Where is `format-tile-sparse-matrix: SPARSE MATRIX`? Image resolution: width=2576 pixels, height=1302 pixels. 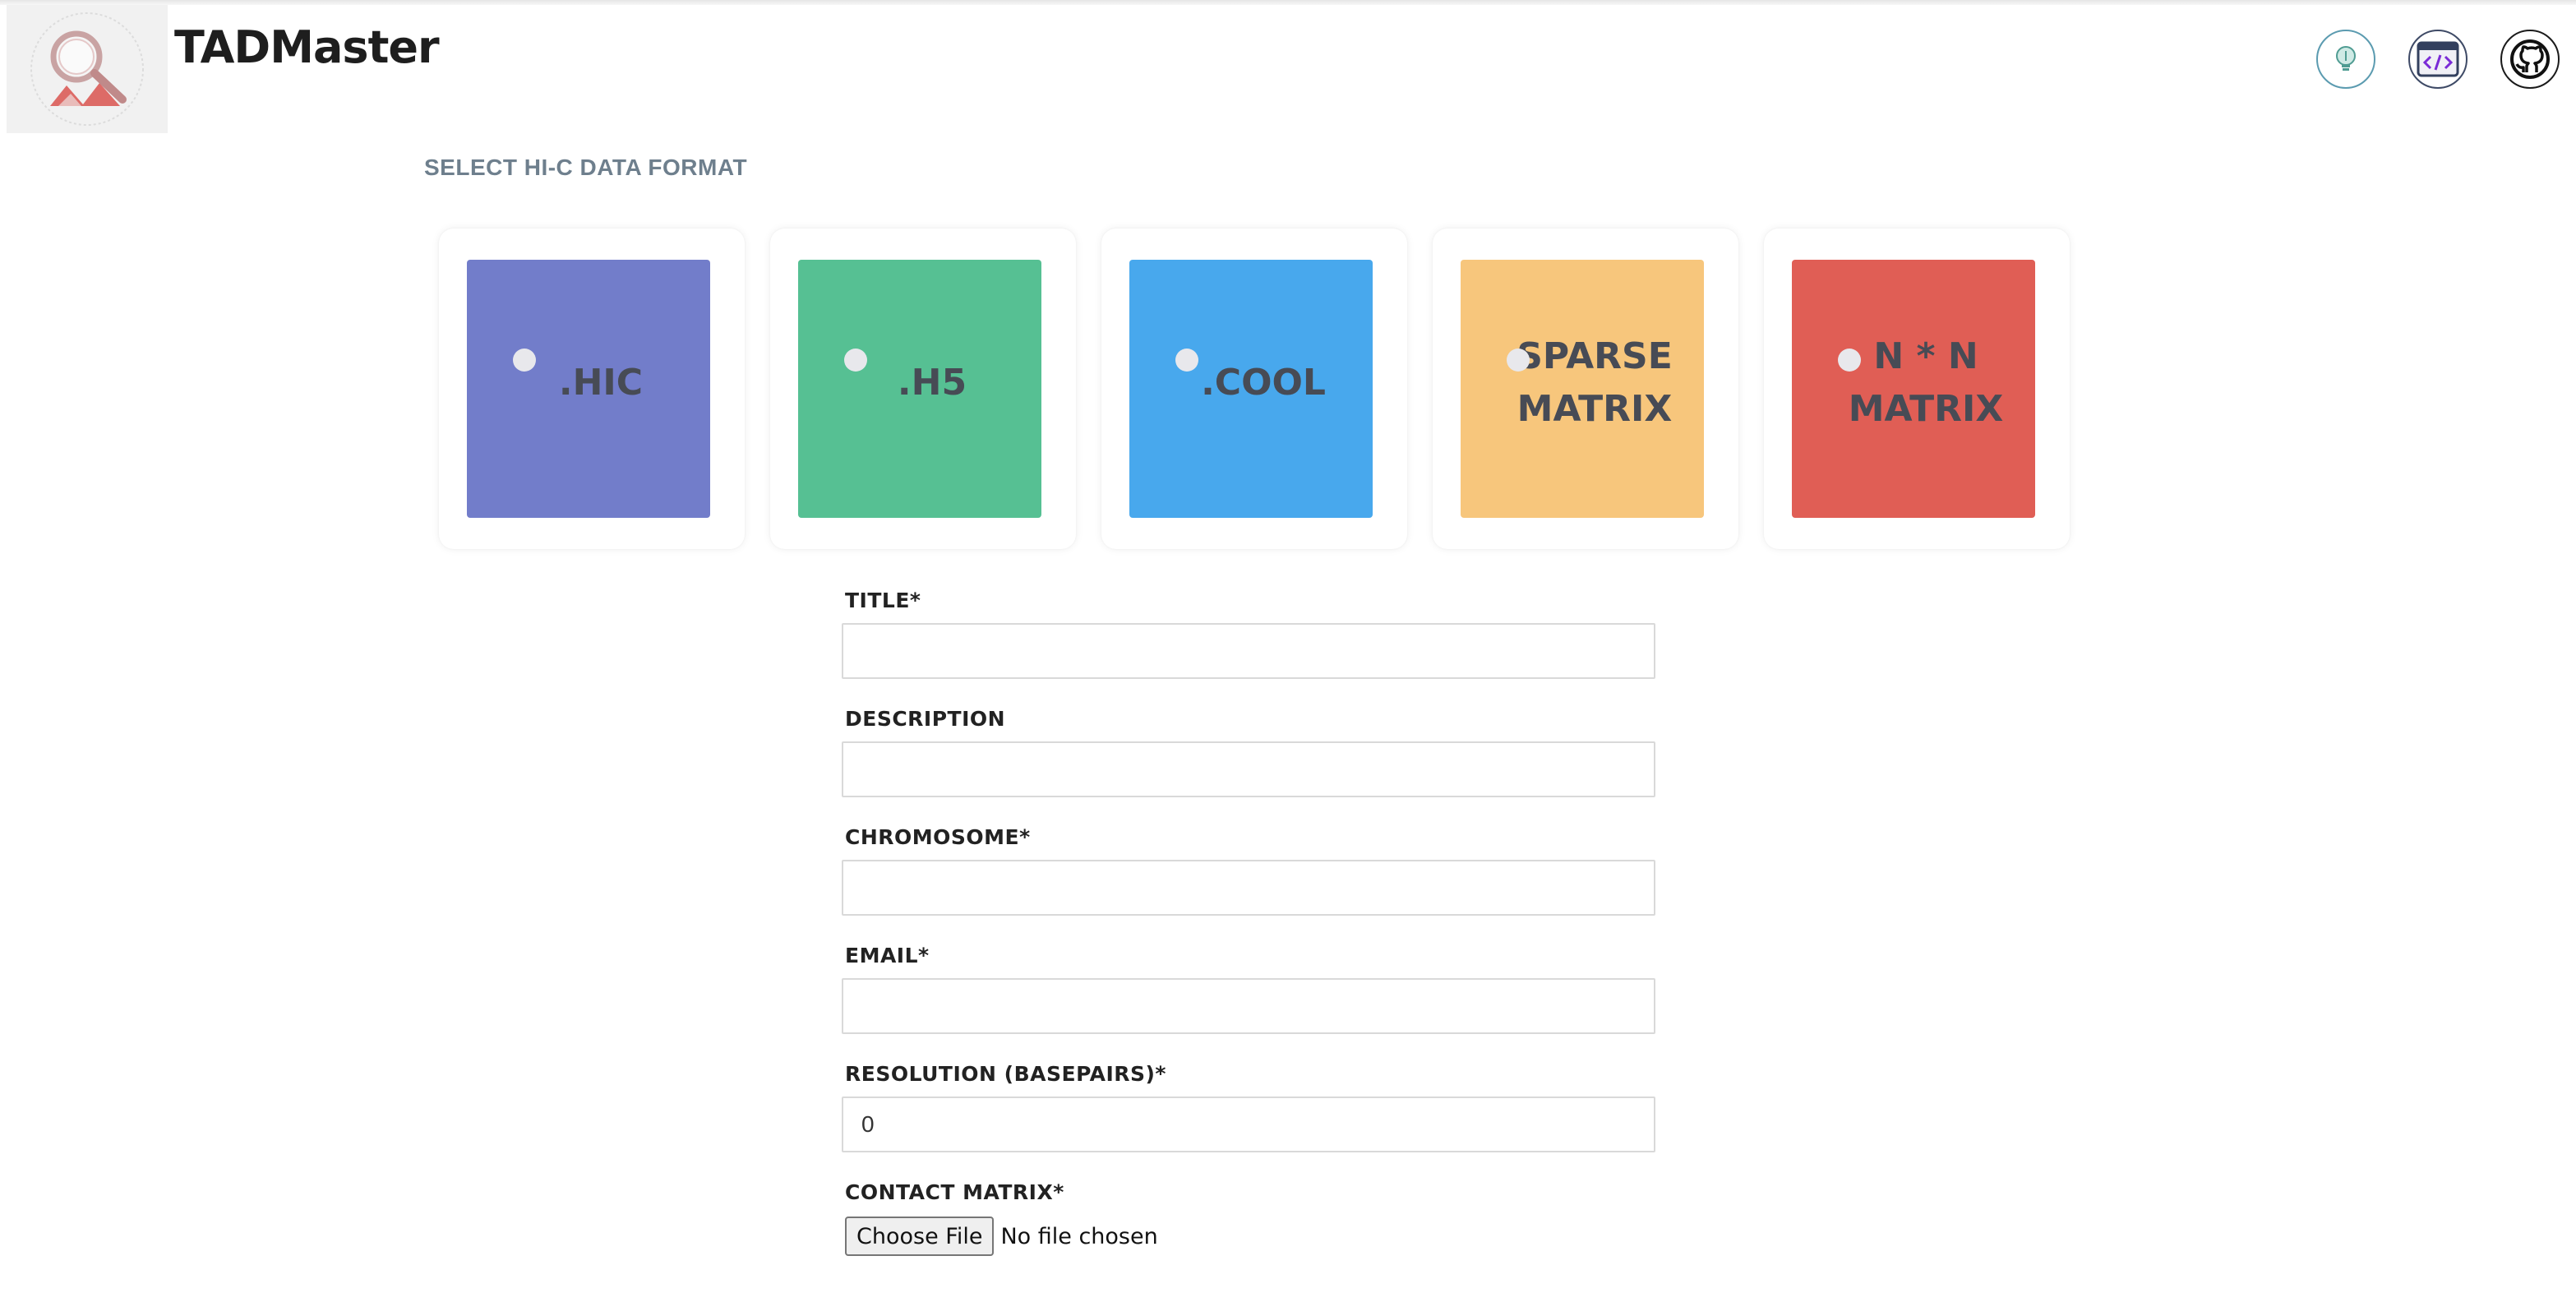
format-tile-sparse-matrix: SPARSE MATRIX is located at coordinates (1583, 389).